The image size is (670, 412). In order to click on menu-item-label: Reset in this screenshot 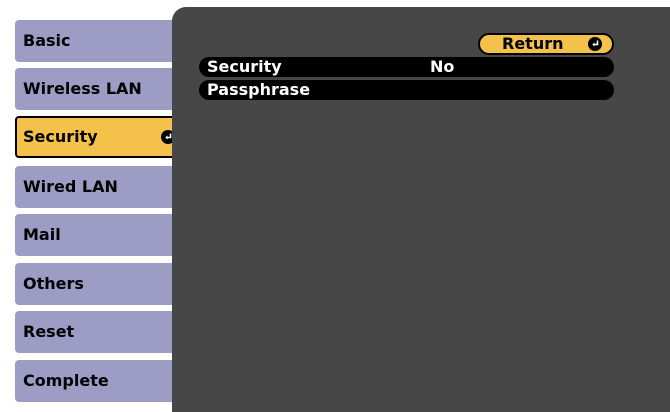, I will do `click(49, 331)`.